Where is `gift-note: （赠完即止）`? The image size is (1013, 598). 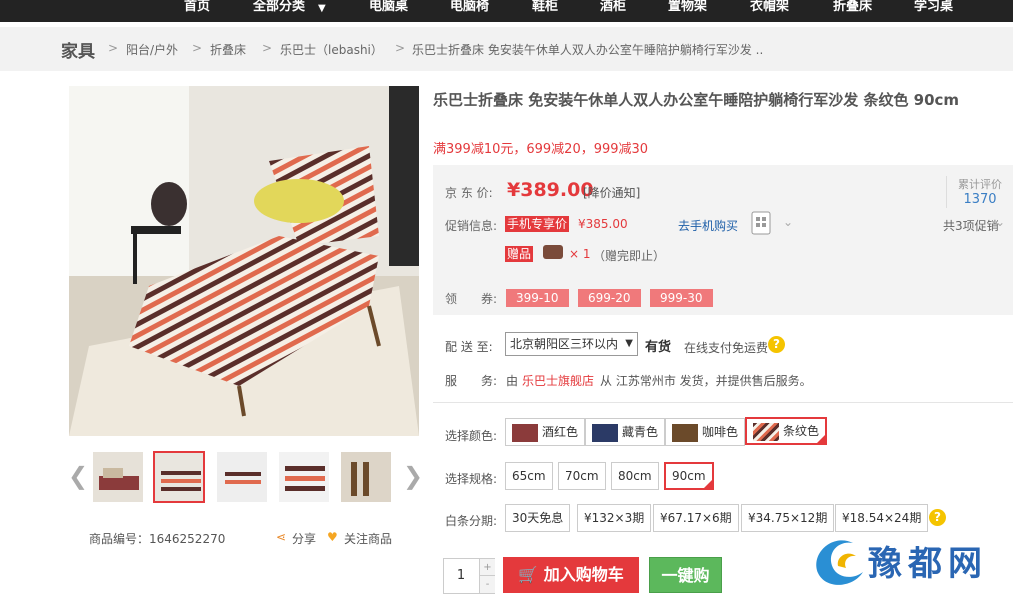
gift-note: （赠完即止） is located at coordinates (629, 256).